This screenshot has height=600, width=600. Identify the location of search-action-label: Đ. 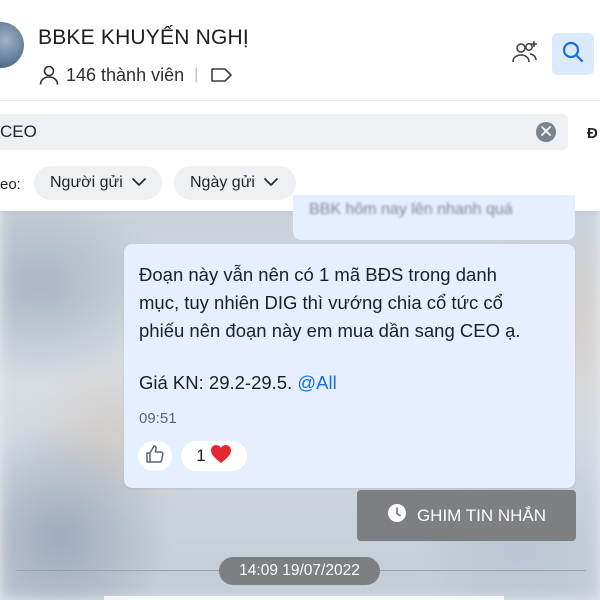
(592, 133).